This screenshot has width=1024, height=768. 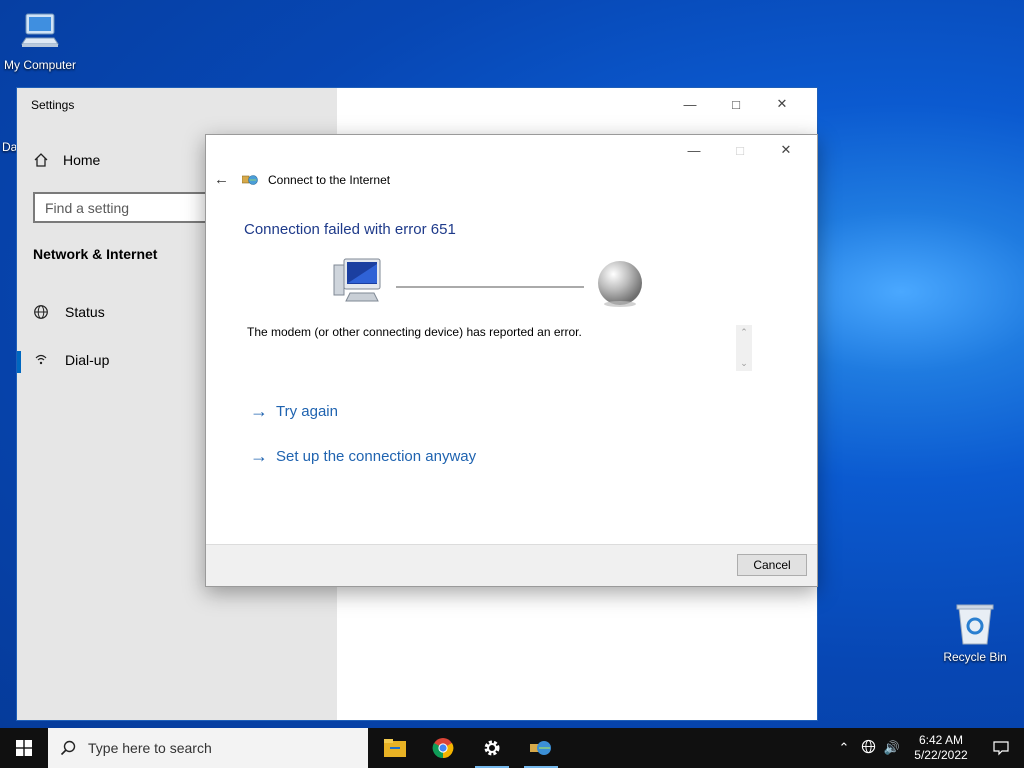 I want to click on taskbar-search-input: Type here to search, so click(x=208, y=748).